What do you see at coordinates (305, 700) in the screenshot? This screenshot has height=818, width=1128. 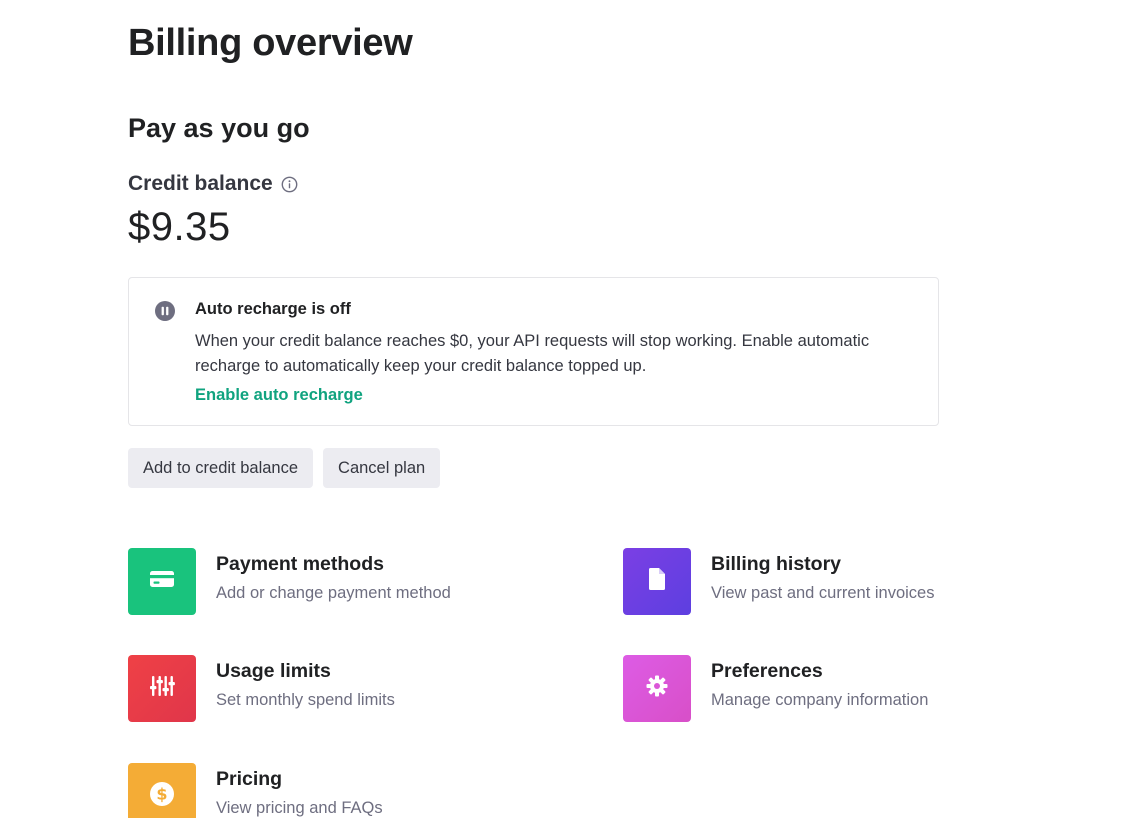 I see `tile-description: Set monthly spend limits` at bounding box center [305, 700].